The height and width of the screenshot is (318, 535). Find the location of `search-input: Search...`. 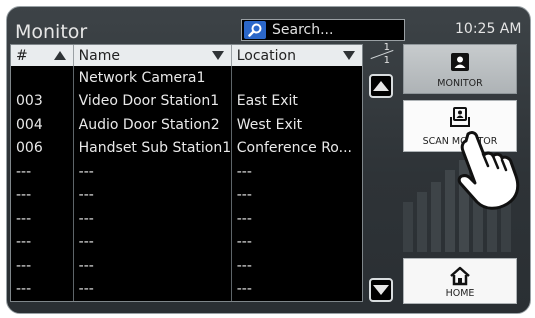

search-input: Search... is located at coordinates (323, 30).